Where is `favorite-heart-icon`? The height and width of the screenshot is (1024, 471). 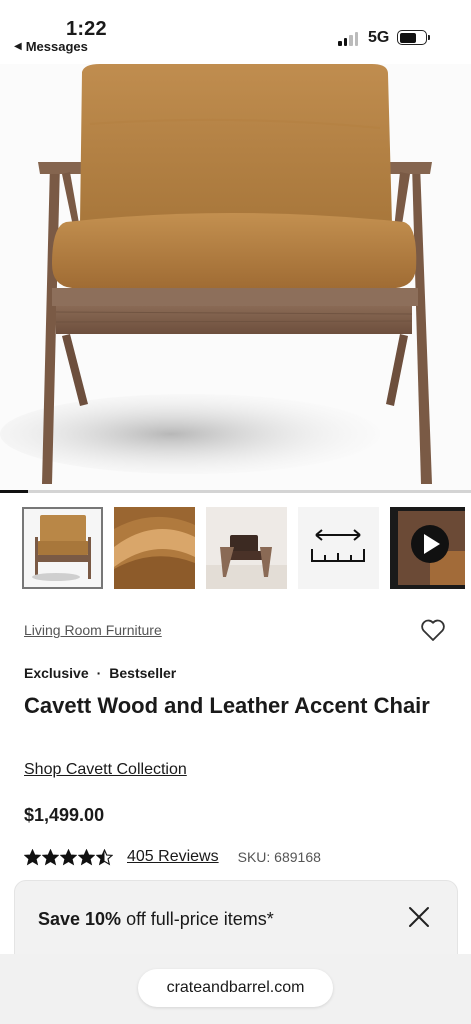 favorite-heart-icon is located at coordinates (433, 630).